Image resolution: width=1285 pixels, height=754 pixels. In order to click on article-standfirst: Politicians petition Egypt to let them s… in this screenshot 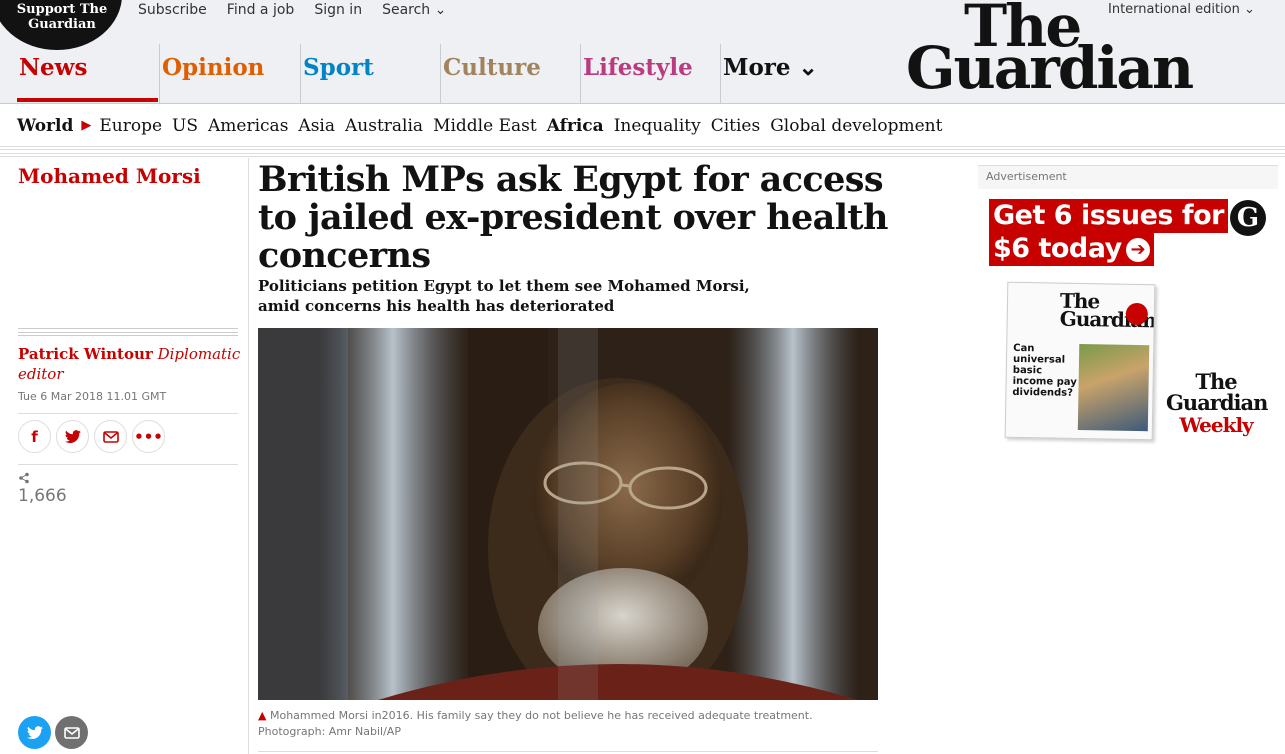, I will do `click(504, 296)`.